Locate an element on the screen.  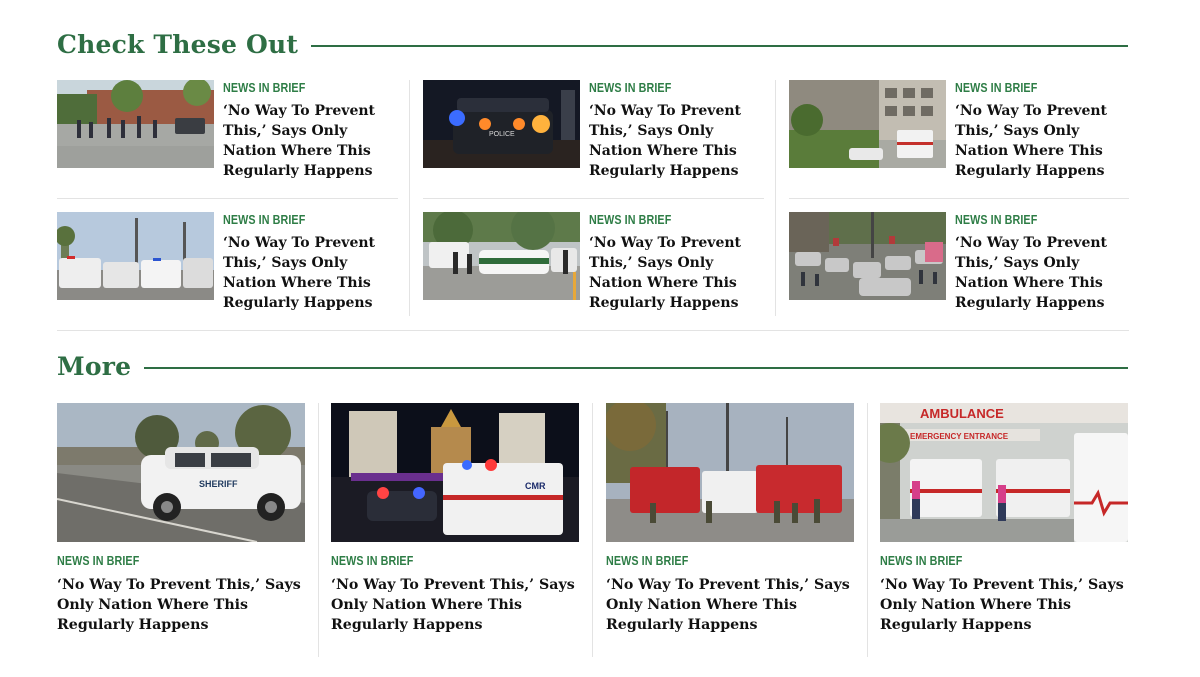
ambulance-building-photo is located at coordinates (867, 124).